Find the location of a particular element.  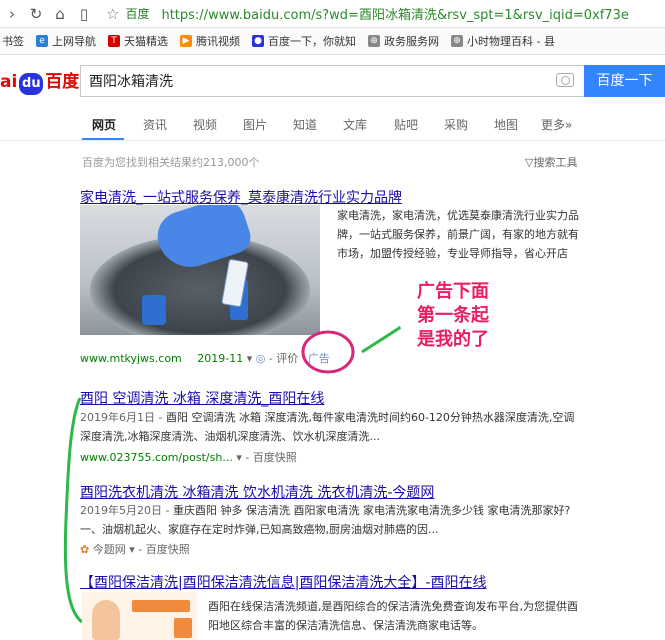

result-title: 酉阳 空调清洗 冰箱 深度清洗_酉阳在线 is located at coordinates (202, 398).